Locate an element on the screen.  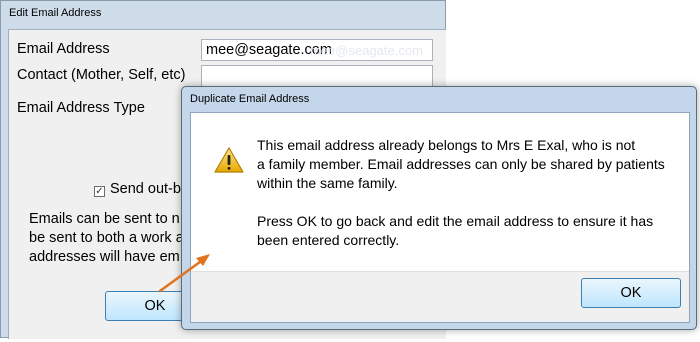
email-note-line: be sent to both a work a is located at coordinates (106, 238).